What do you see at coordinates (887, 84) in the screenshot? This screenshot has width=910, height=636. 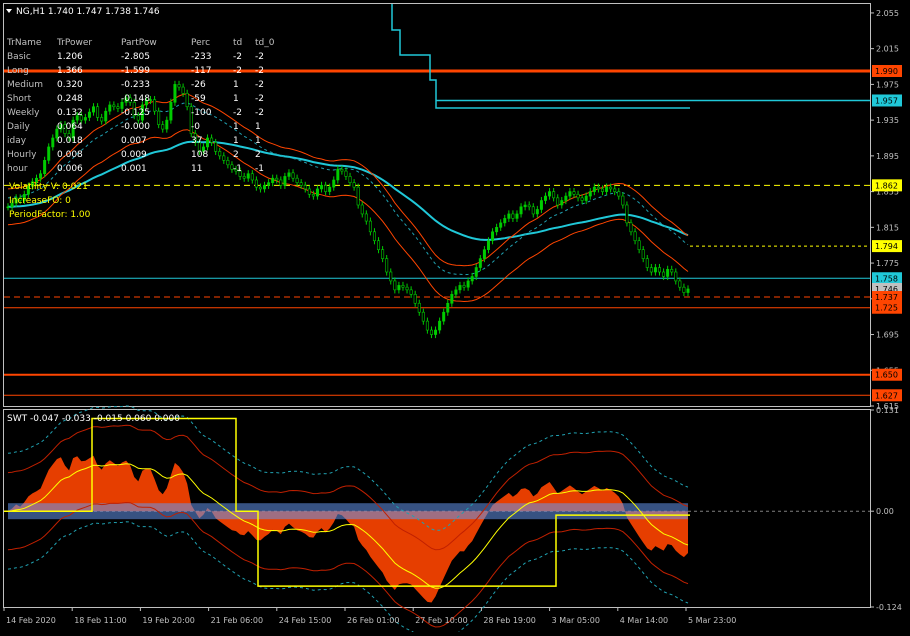 I see `y-tick-label: 1.975` at bounding box center [887, 84].